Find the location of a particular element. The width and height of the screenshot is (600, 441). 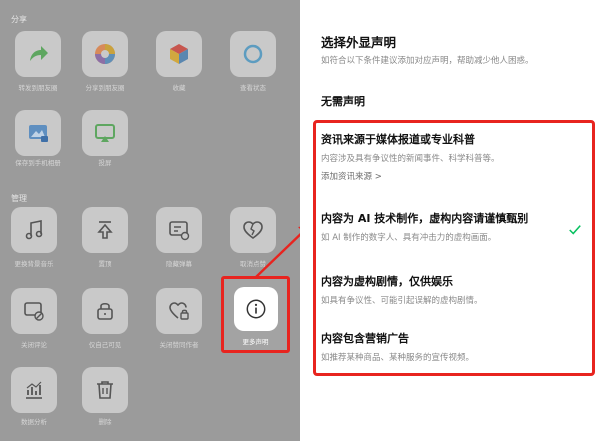

option-title: 内容包含营销广告 is located at coordinates (365, 338).